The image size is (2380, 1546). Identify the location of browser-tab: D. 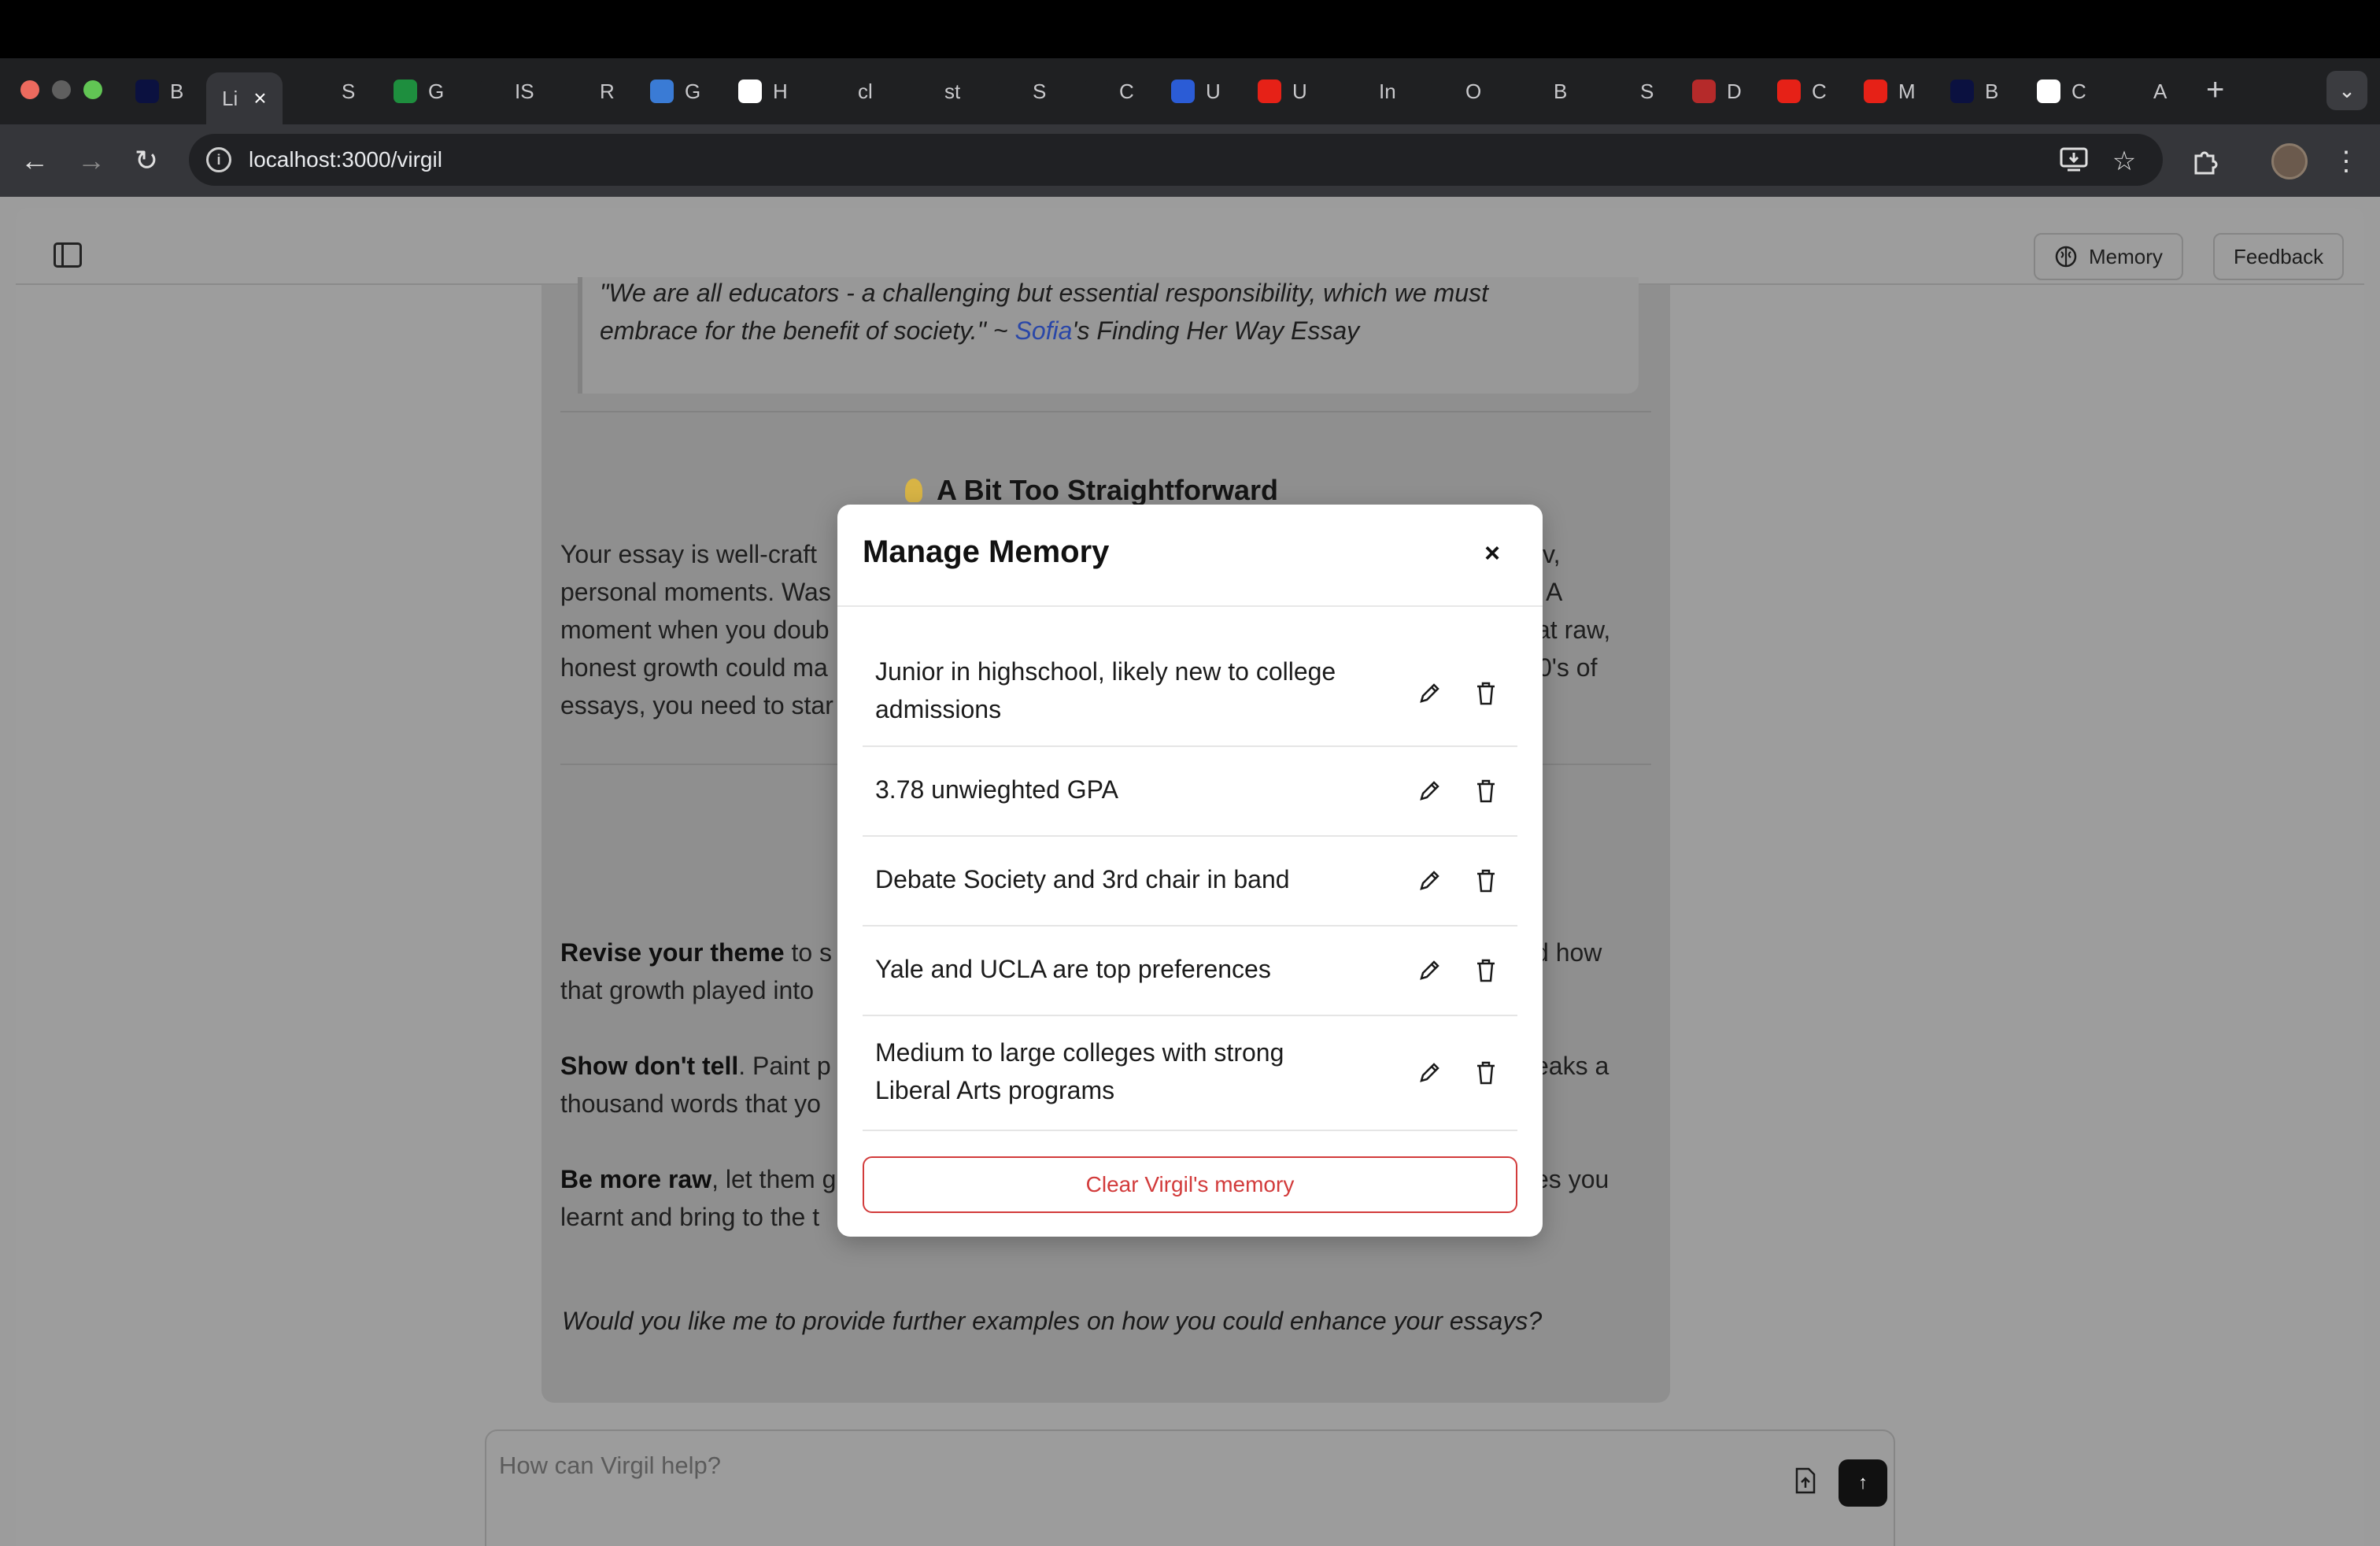
(1717, 91).